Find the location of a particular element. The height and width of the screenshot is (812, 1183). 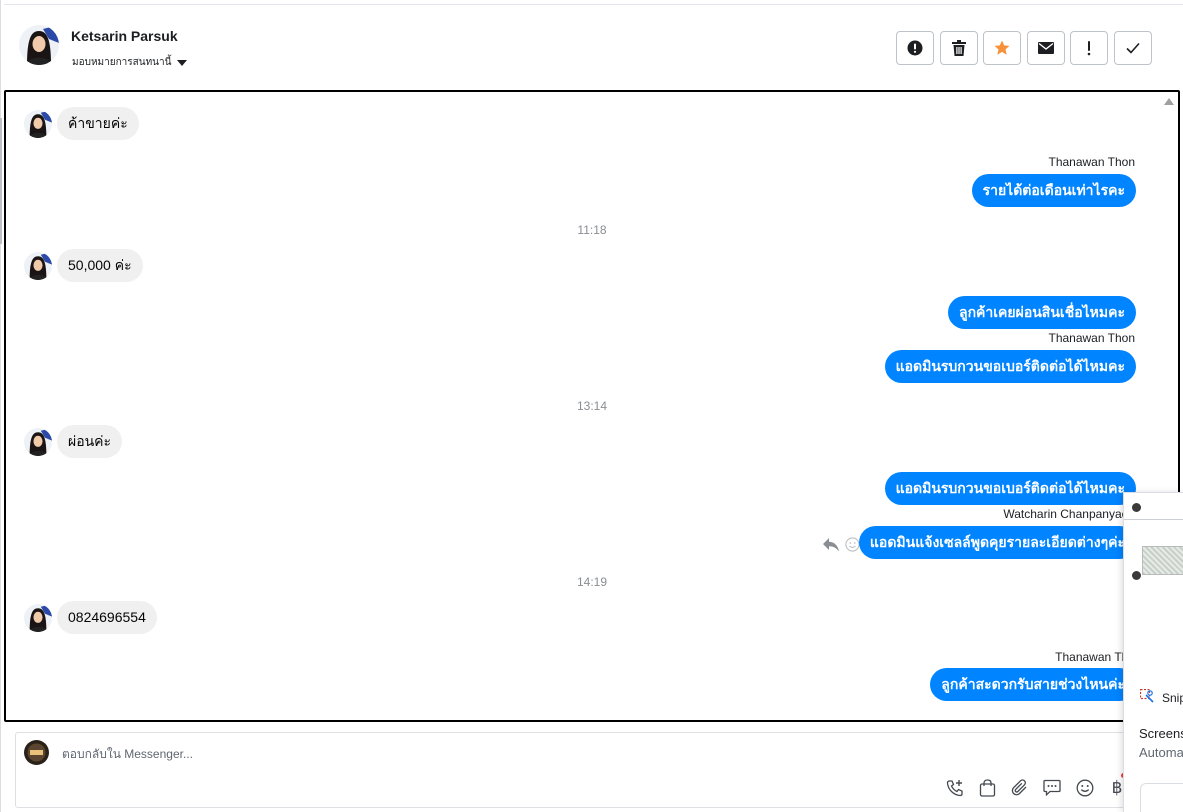

exclamation-icon is located at coordinates (1089, 48).